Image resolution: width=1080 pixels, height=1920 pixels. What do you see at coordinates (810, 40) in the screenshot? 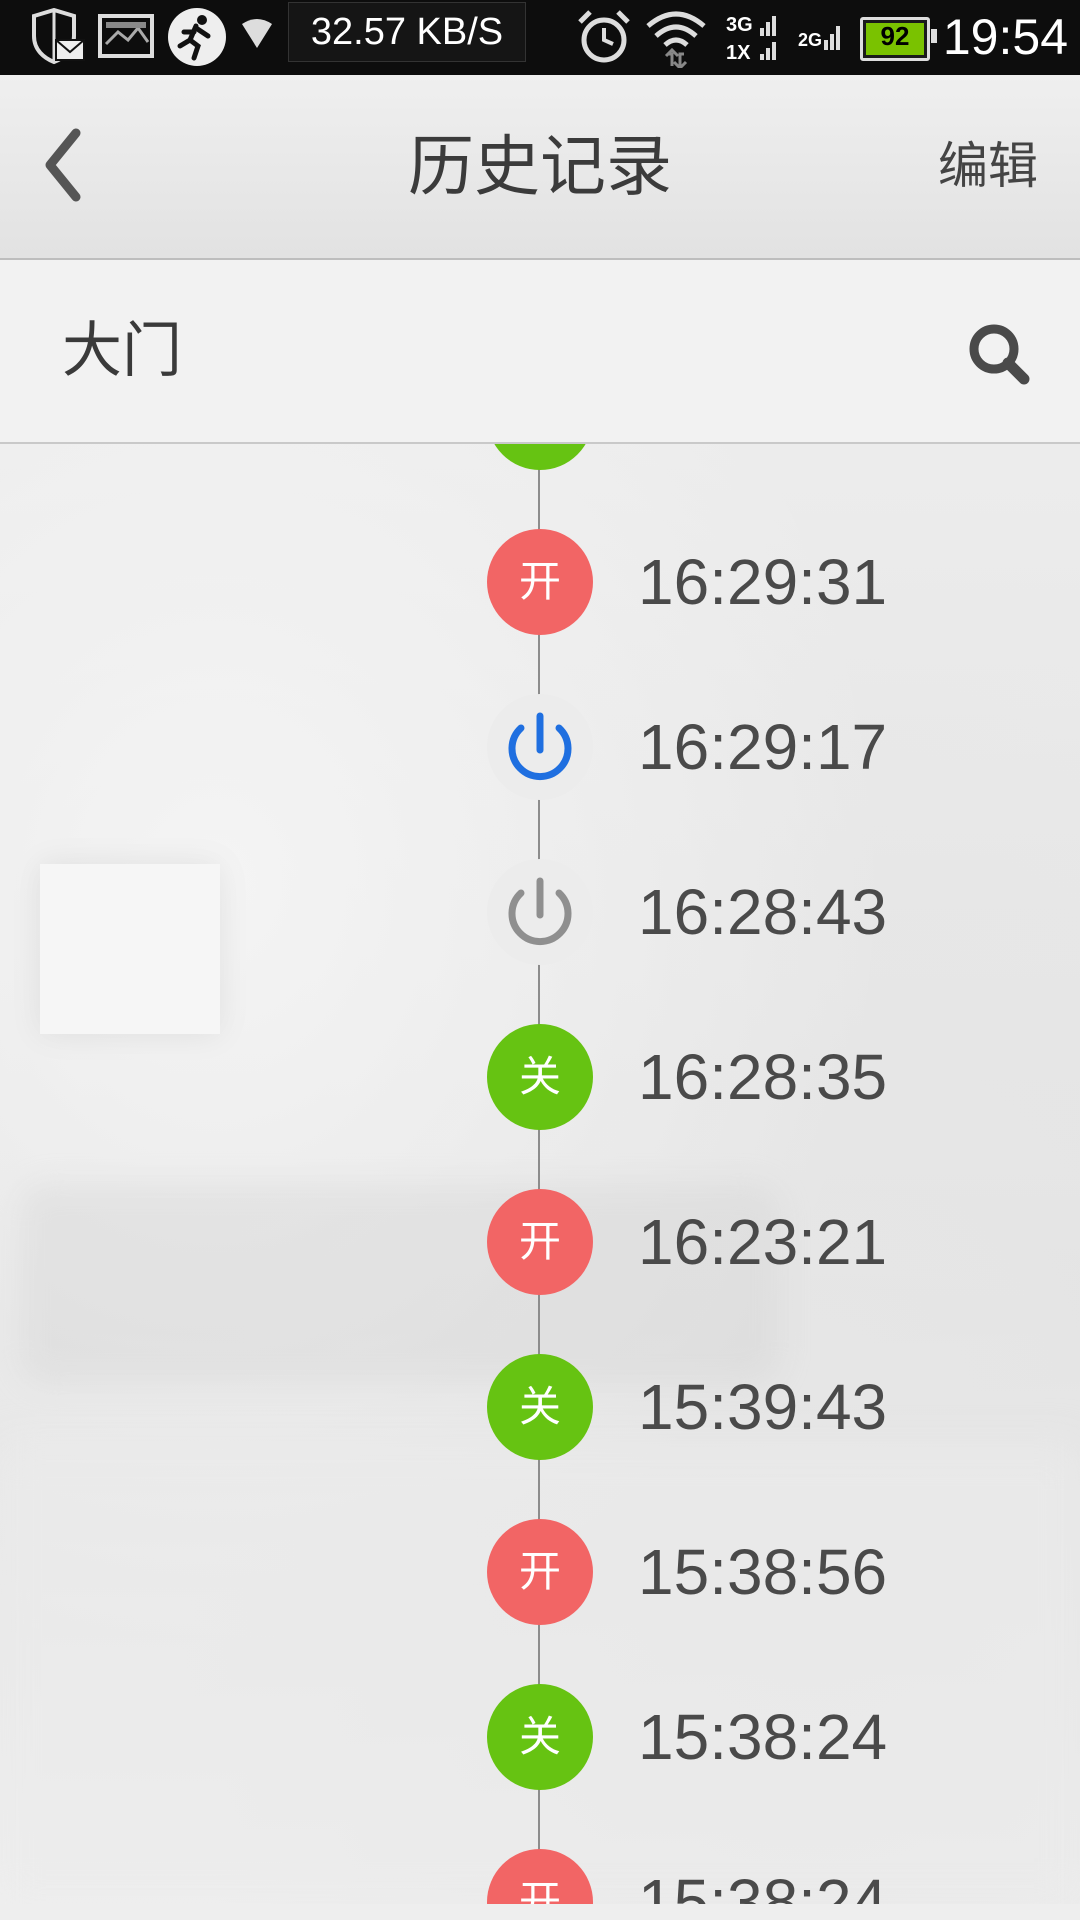
I see `signal-2g-label: 2G` at bounding box center [810, 40].